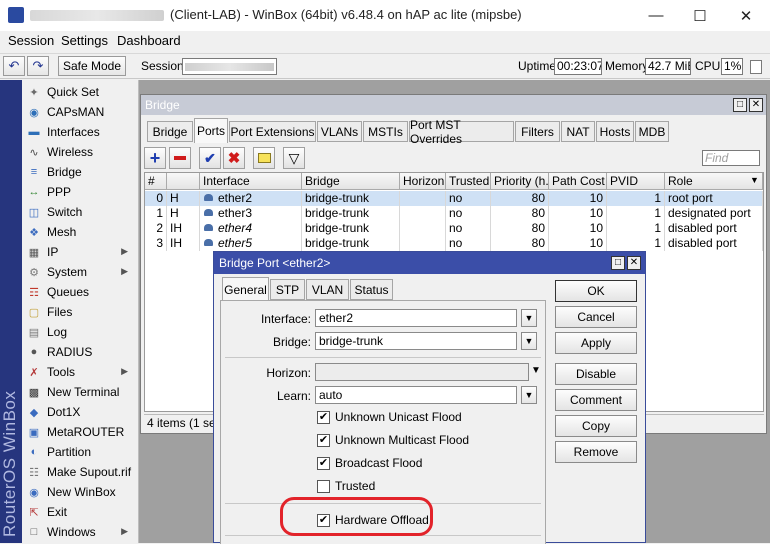 This screenshot has width=770, height=544. Describe the element at coordinates (245, 289) in the screenshot. I see `dialog-tab-general: General` at that location.